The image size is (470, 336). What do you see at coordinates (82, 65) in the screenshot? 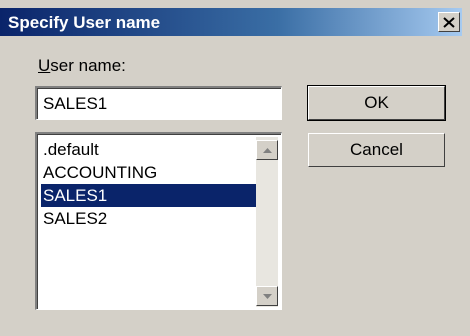
I see `user-name-label: User name:` at bounding box center [82, 65].